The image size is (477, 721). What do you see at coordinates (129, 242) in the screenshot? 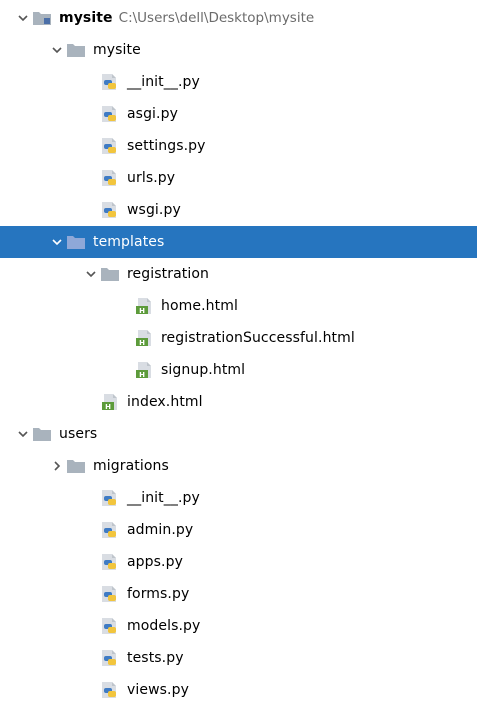
I see `tree-row-label: templates` at bounding box center [129, 242].